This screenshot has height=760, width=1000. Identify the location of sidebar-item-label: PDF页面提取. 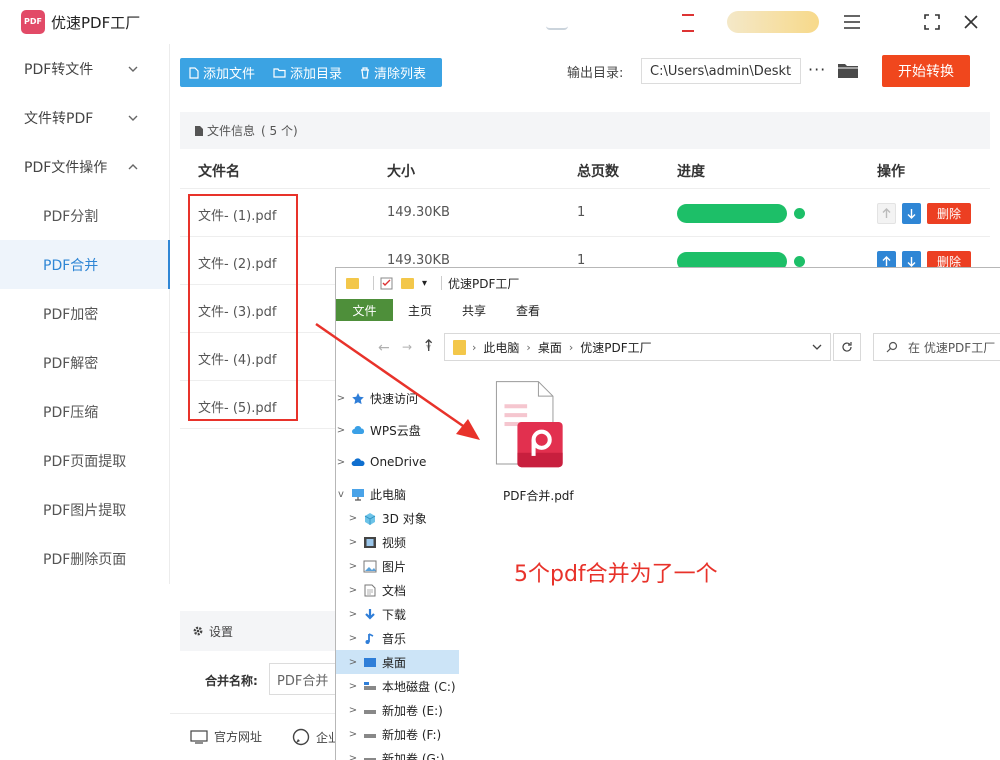
(85, 461).